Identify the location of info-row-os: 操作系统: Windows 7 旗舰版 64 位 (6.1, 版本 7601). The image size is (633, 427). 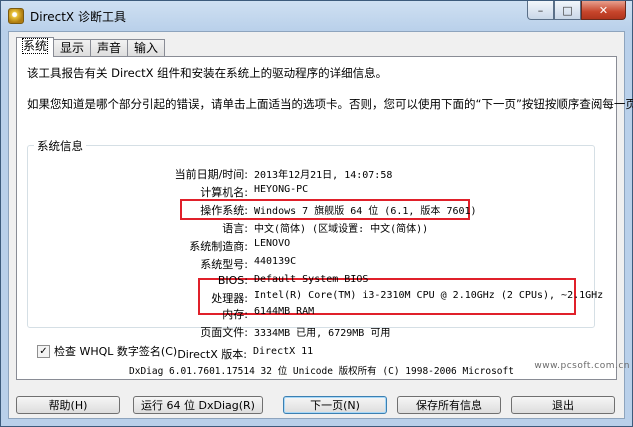
(308, 210).